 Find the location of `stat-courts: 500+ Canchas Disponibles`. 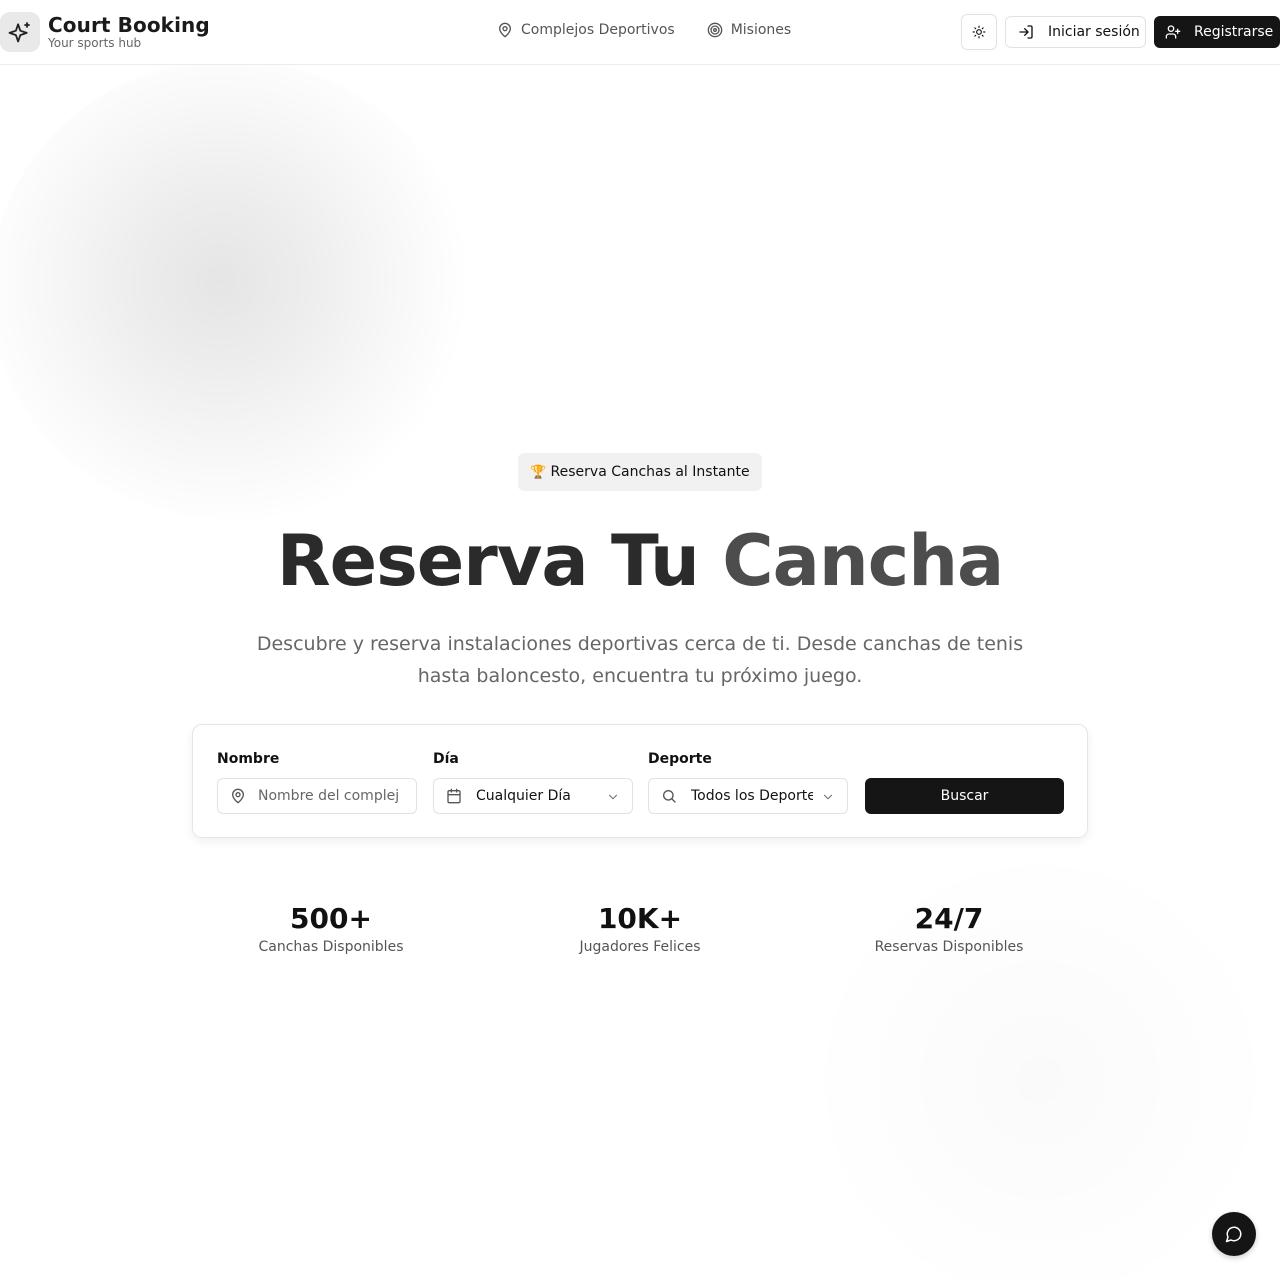

stat-courts: 500+ Canchas Disponibles is located at coordinates (331, 928).